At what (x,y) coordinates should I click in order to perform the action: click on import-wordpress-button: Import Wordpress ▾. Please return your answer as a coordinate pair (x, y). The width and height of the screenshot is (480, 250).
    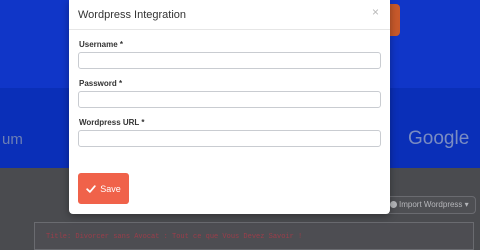
    Looking at the image, I should click on (430, 205).